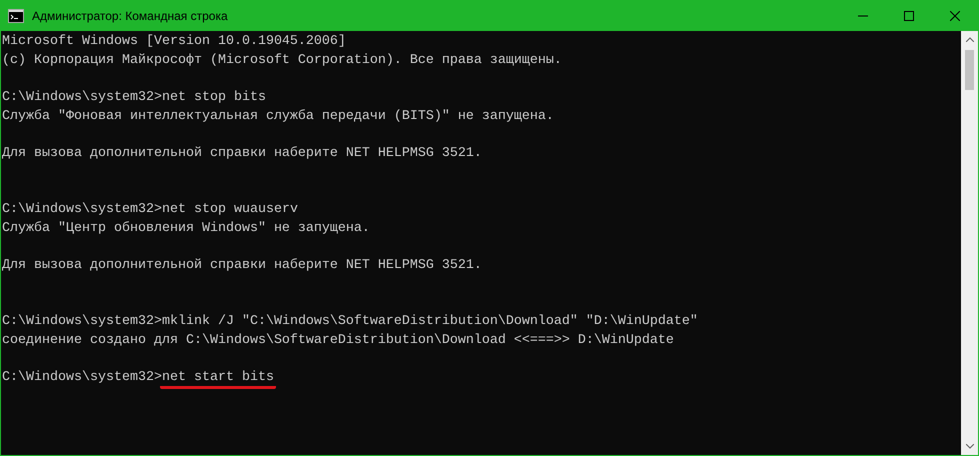 Image resolution: width=979 pixels, height=456 pixels. What do you see at coordinates (130, 16) in the screenshot?
I see `window-title: Администратор: Командная строка` at bounding box center [130, 16].